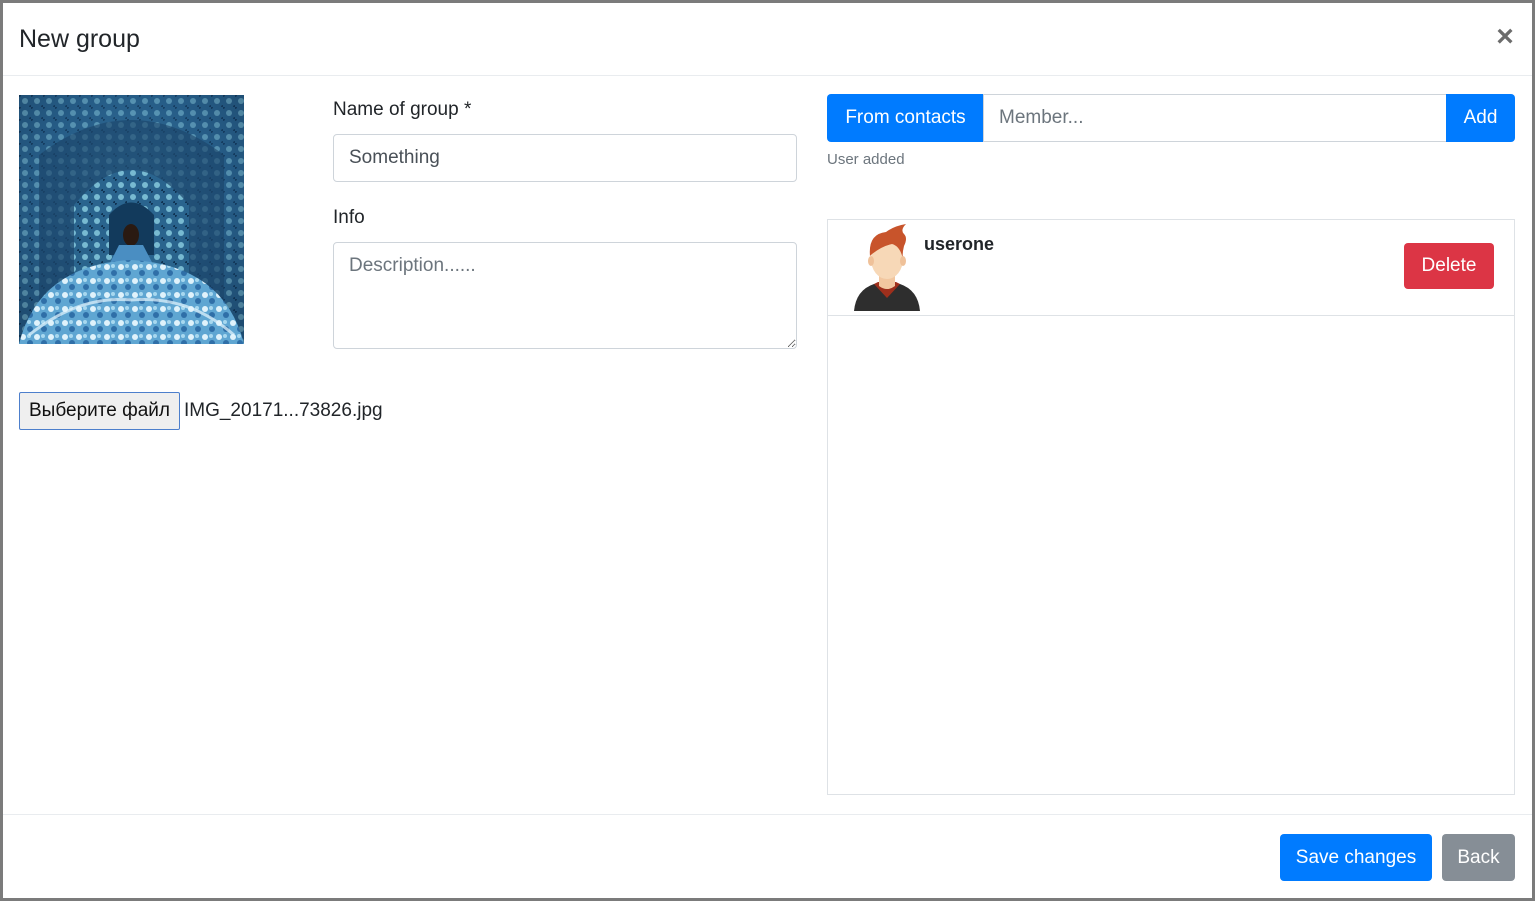 This screenshot has height=901, width=1535. I want to click on save-changes-button: Save changes, so click(1356, 857).